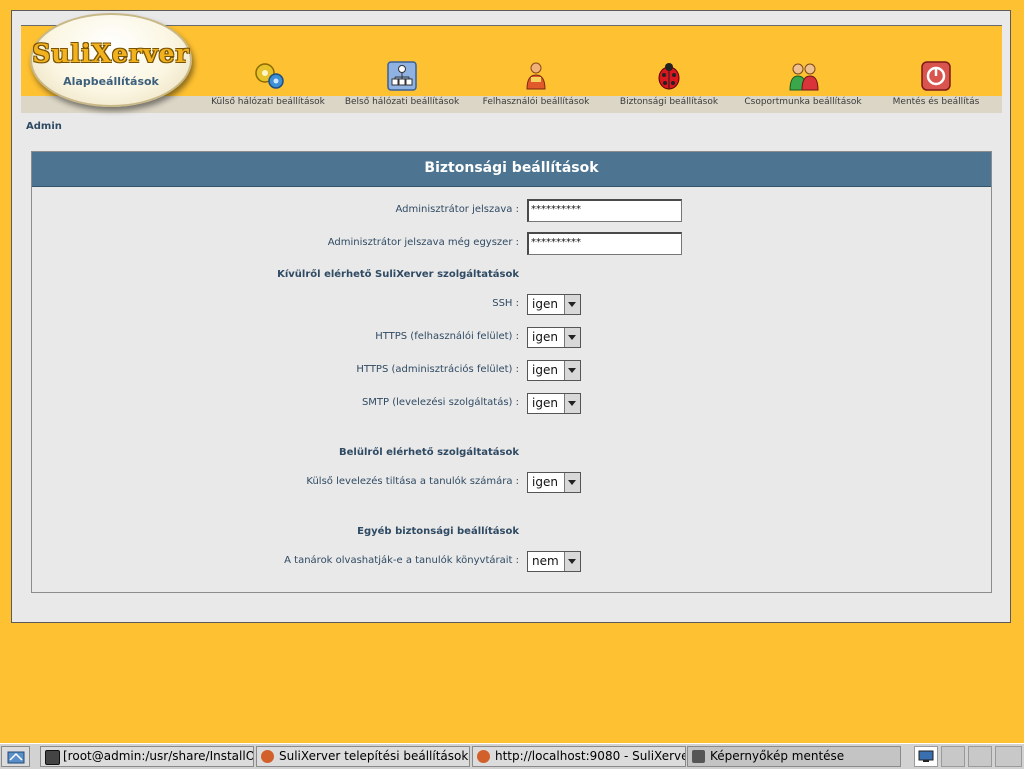 This screenshot has width=1024, height=769. I want to click on other-settings-section: Egyéb biztonsági beállítások, so click(512, 534).